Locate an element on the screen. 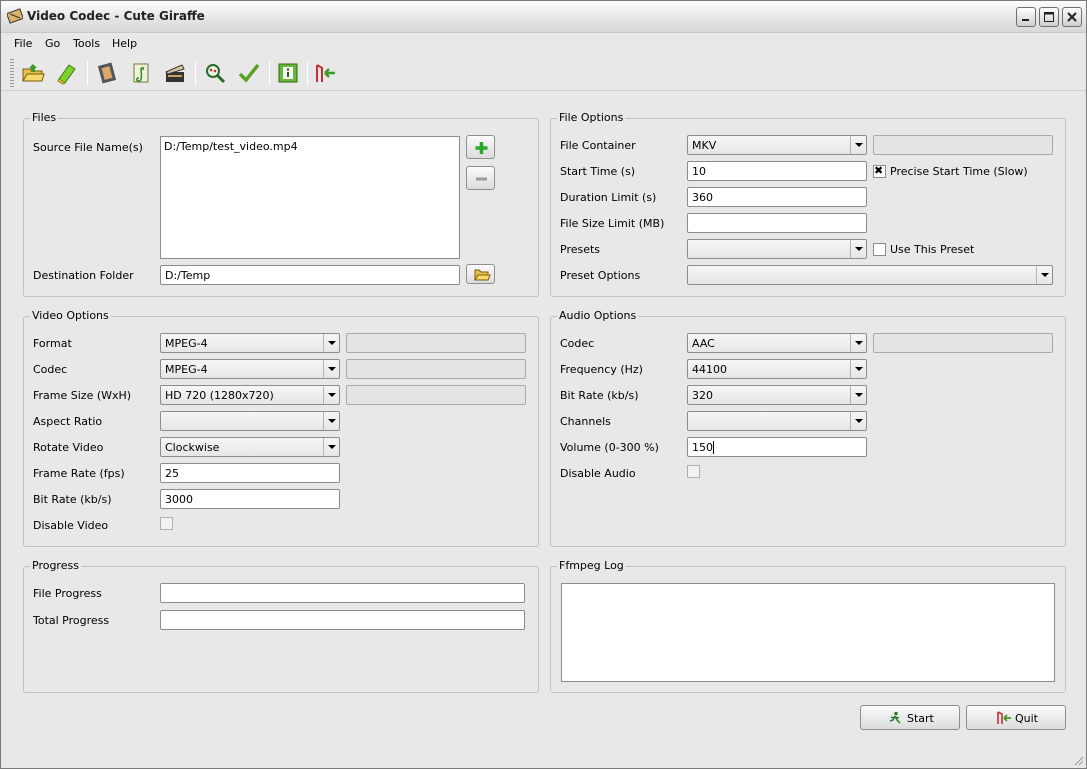 The image size is (1087, 769). aspect-ratio-select is located at coordinates (250, 421).